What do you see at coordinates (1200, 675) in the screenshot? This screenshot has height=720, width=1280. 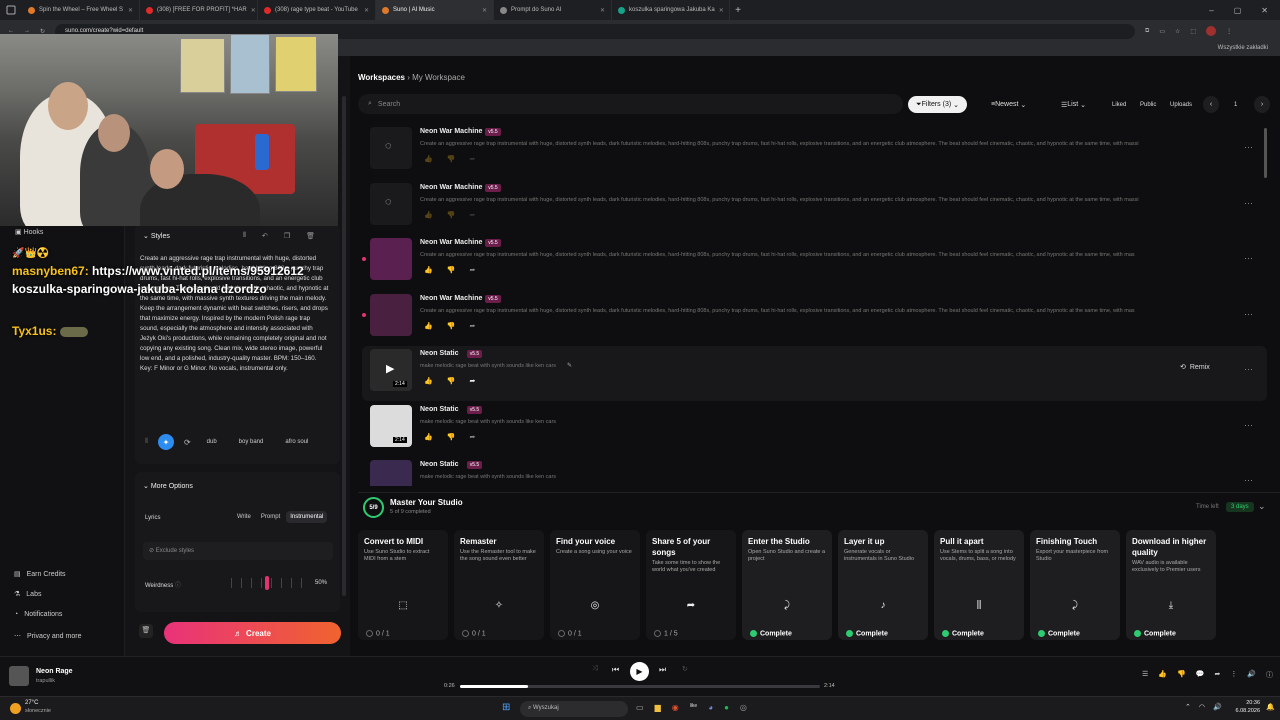 I see `comment-icon: 💬` at bounding box center [1200, 675].